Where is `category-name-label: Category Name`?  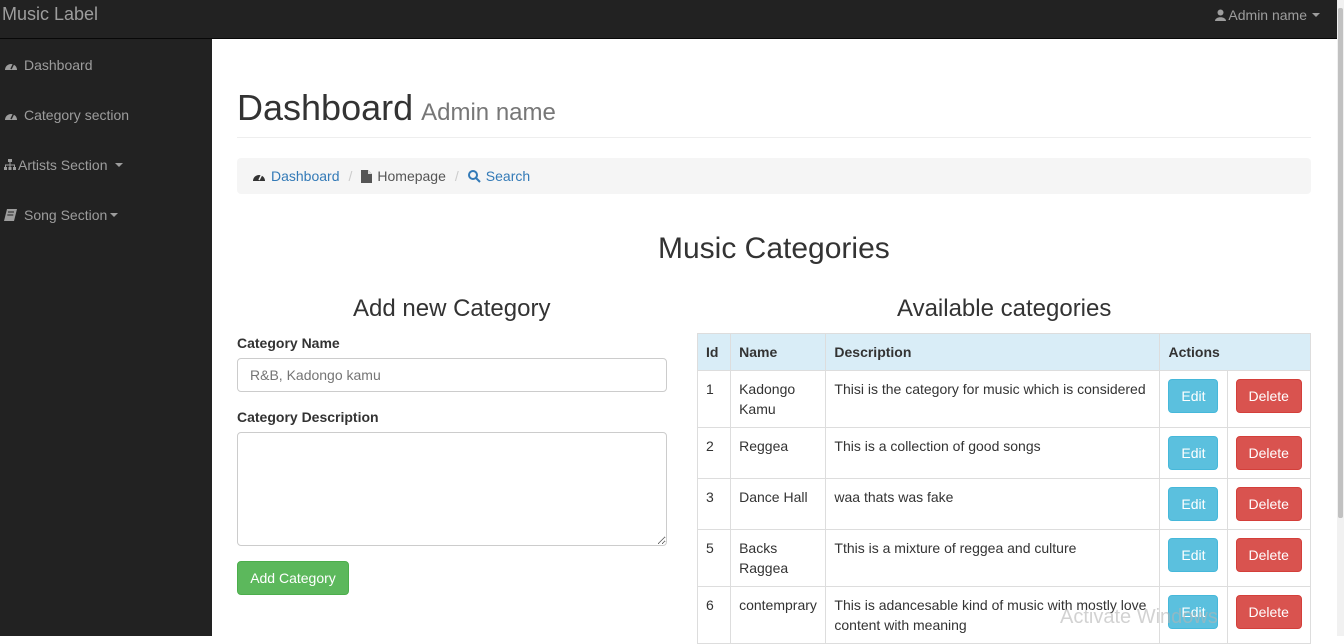 category-name-label: Category Name is located at coordinates (288, 343).